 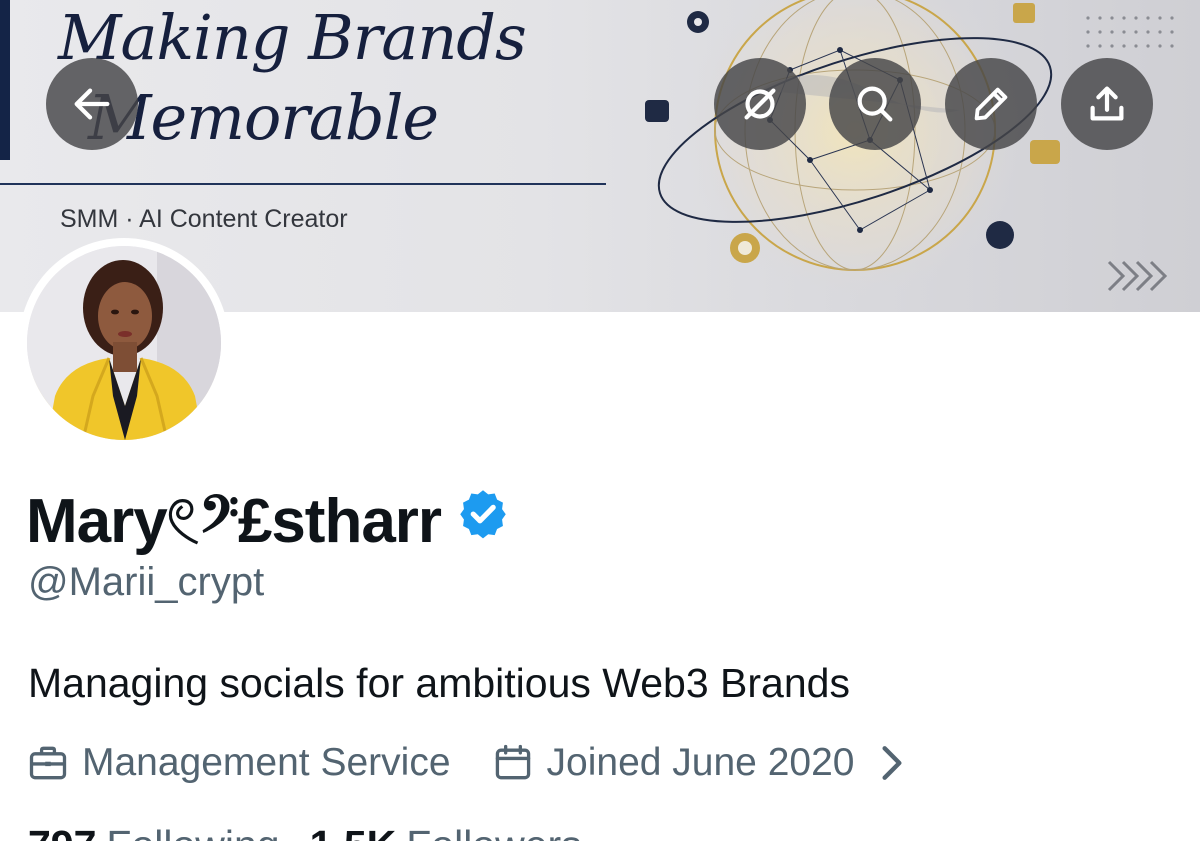 I want to click on user-handle: @Marii_crypt, so click(x=146, y=582).